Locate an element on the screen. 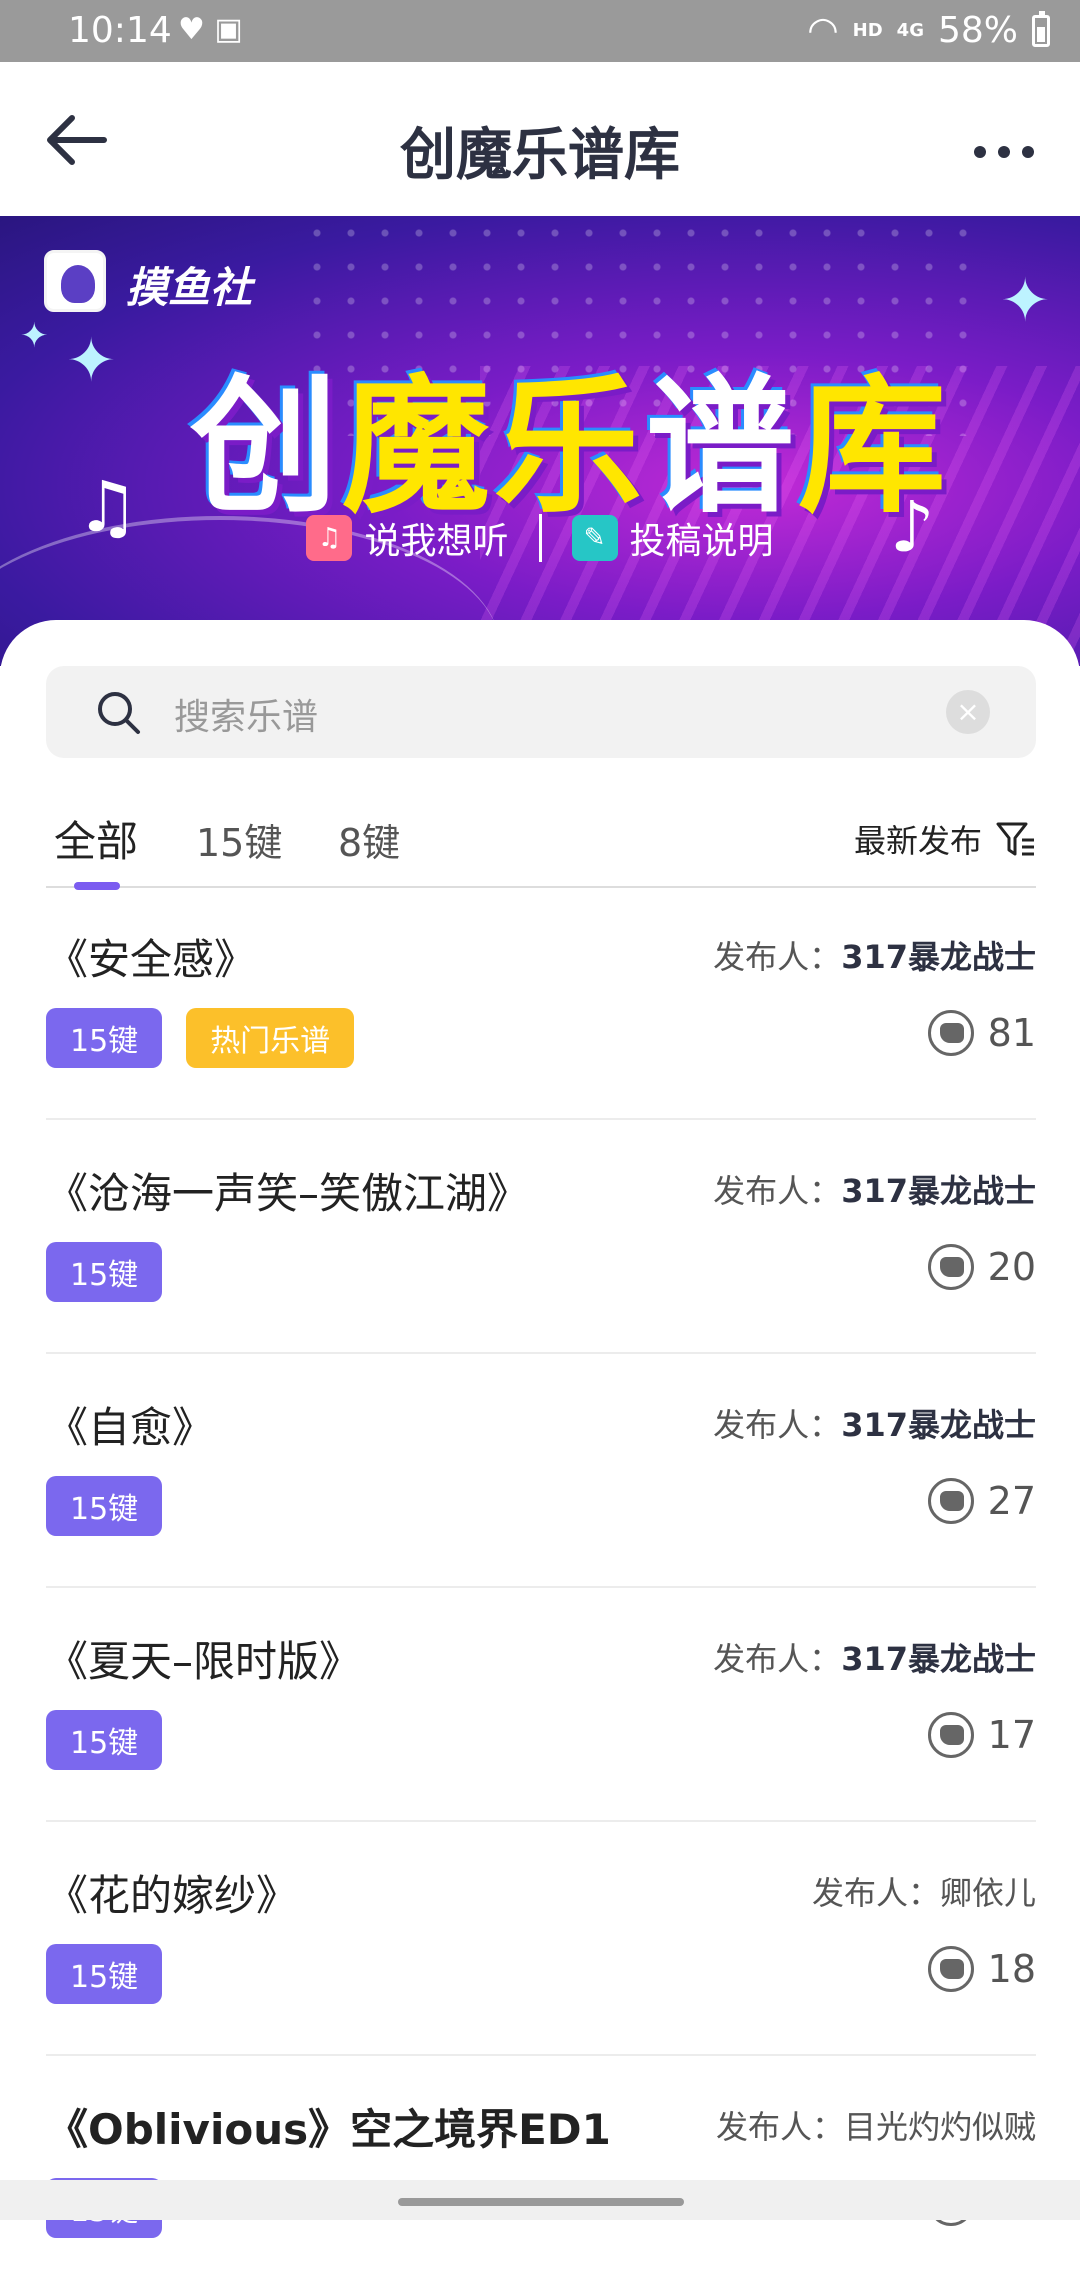 The width and height of the screenshot is (1080, 2288). battery-icon is located at coordinates (1041, 28).